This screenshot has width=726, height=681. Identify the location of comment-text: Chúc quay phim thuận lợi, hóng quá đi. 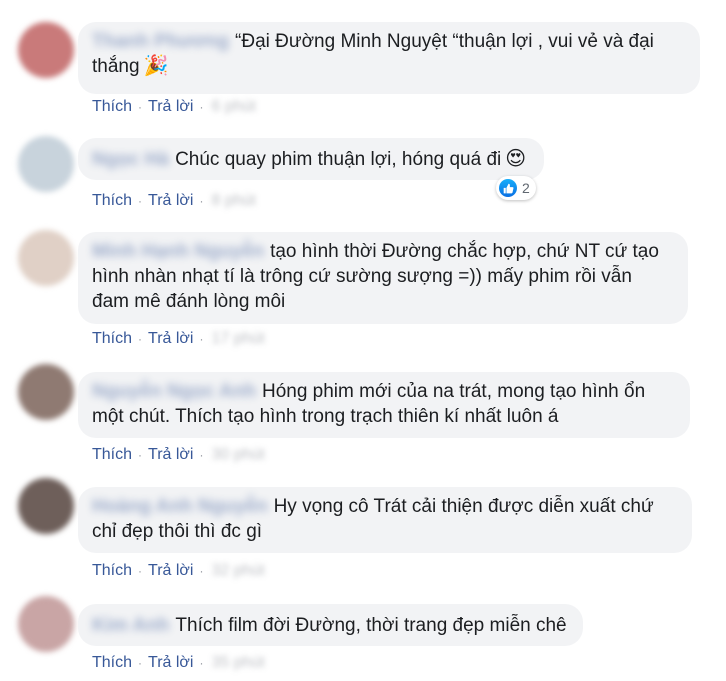
(338, 159).